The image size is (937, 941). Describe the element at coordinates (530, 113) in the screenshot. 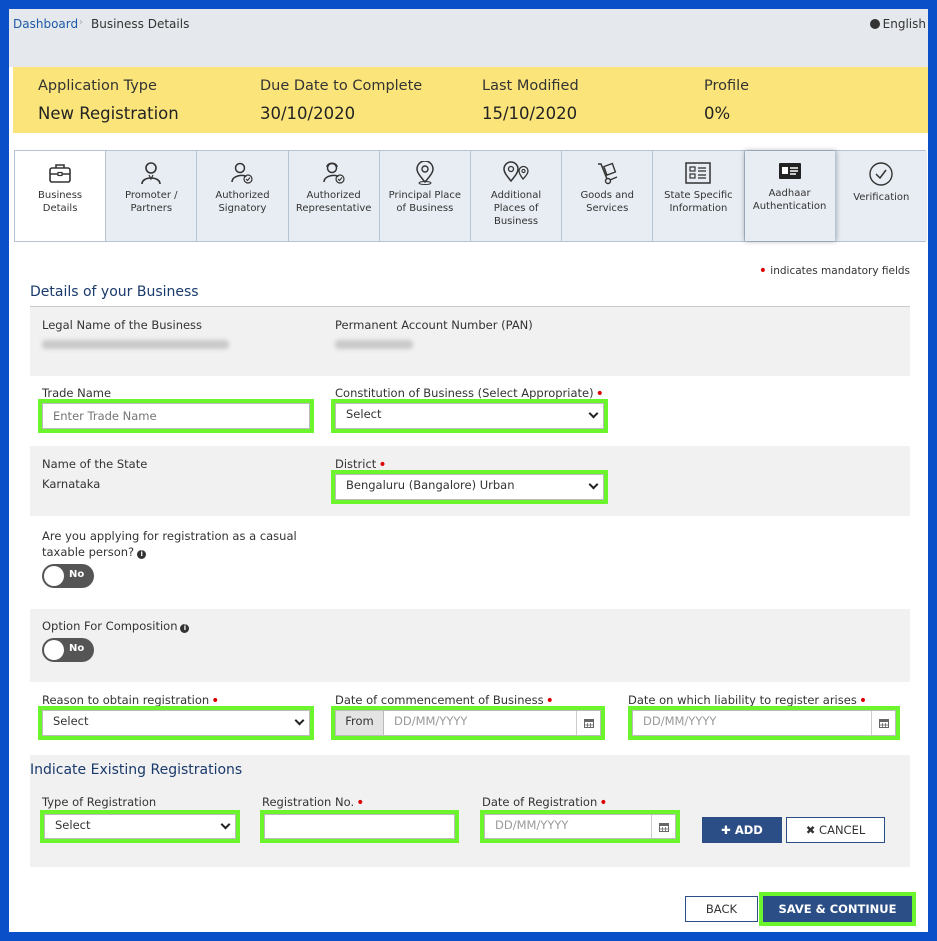

I see `info-value: 15/10/2020` at that location.